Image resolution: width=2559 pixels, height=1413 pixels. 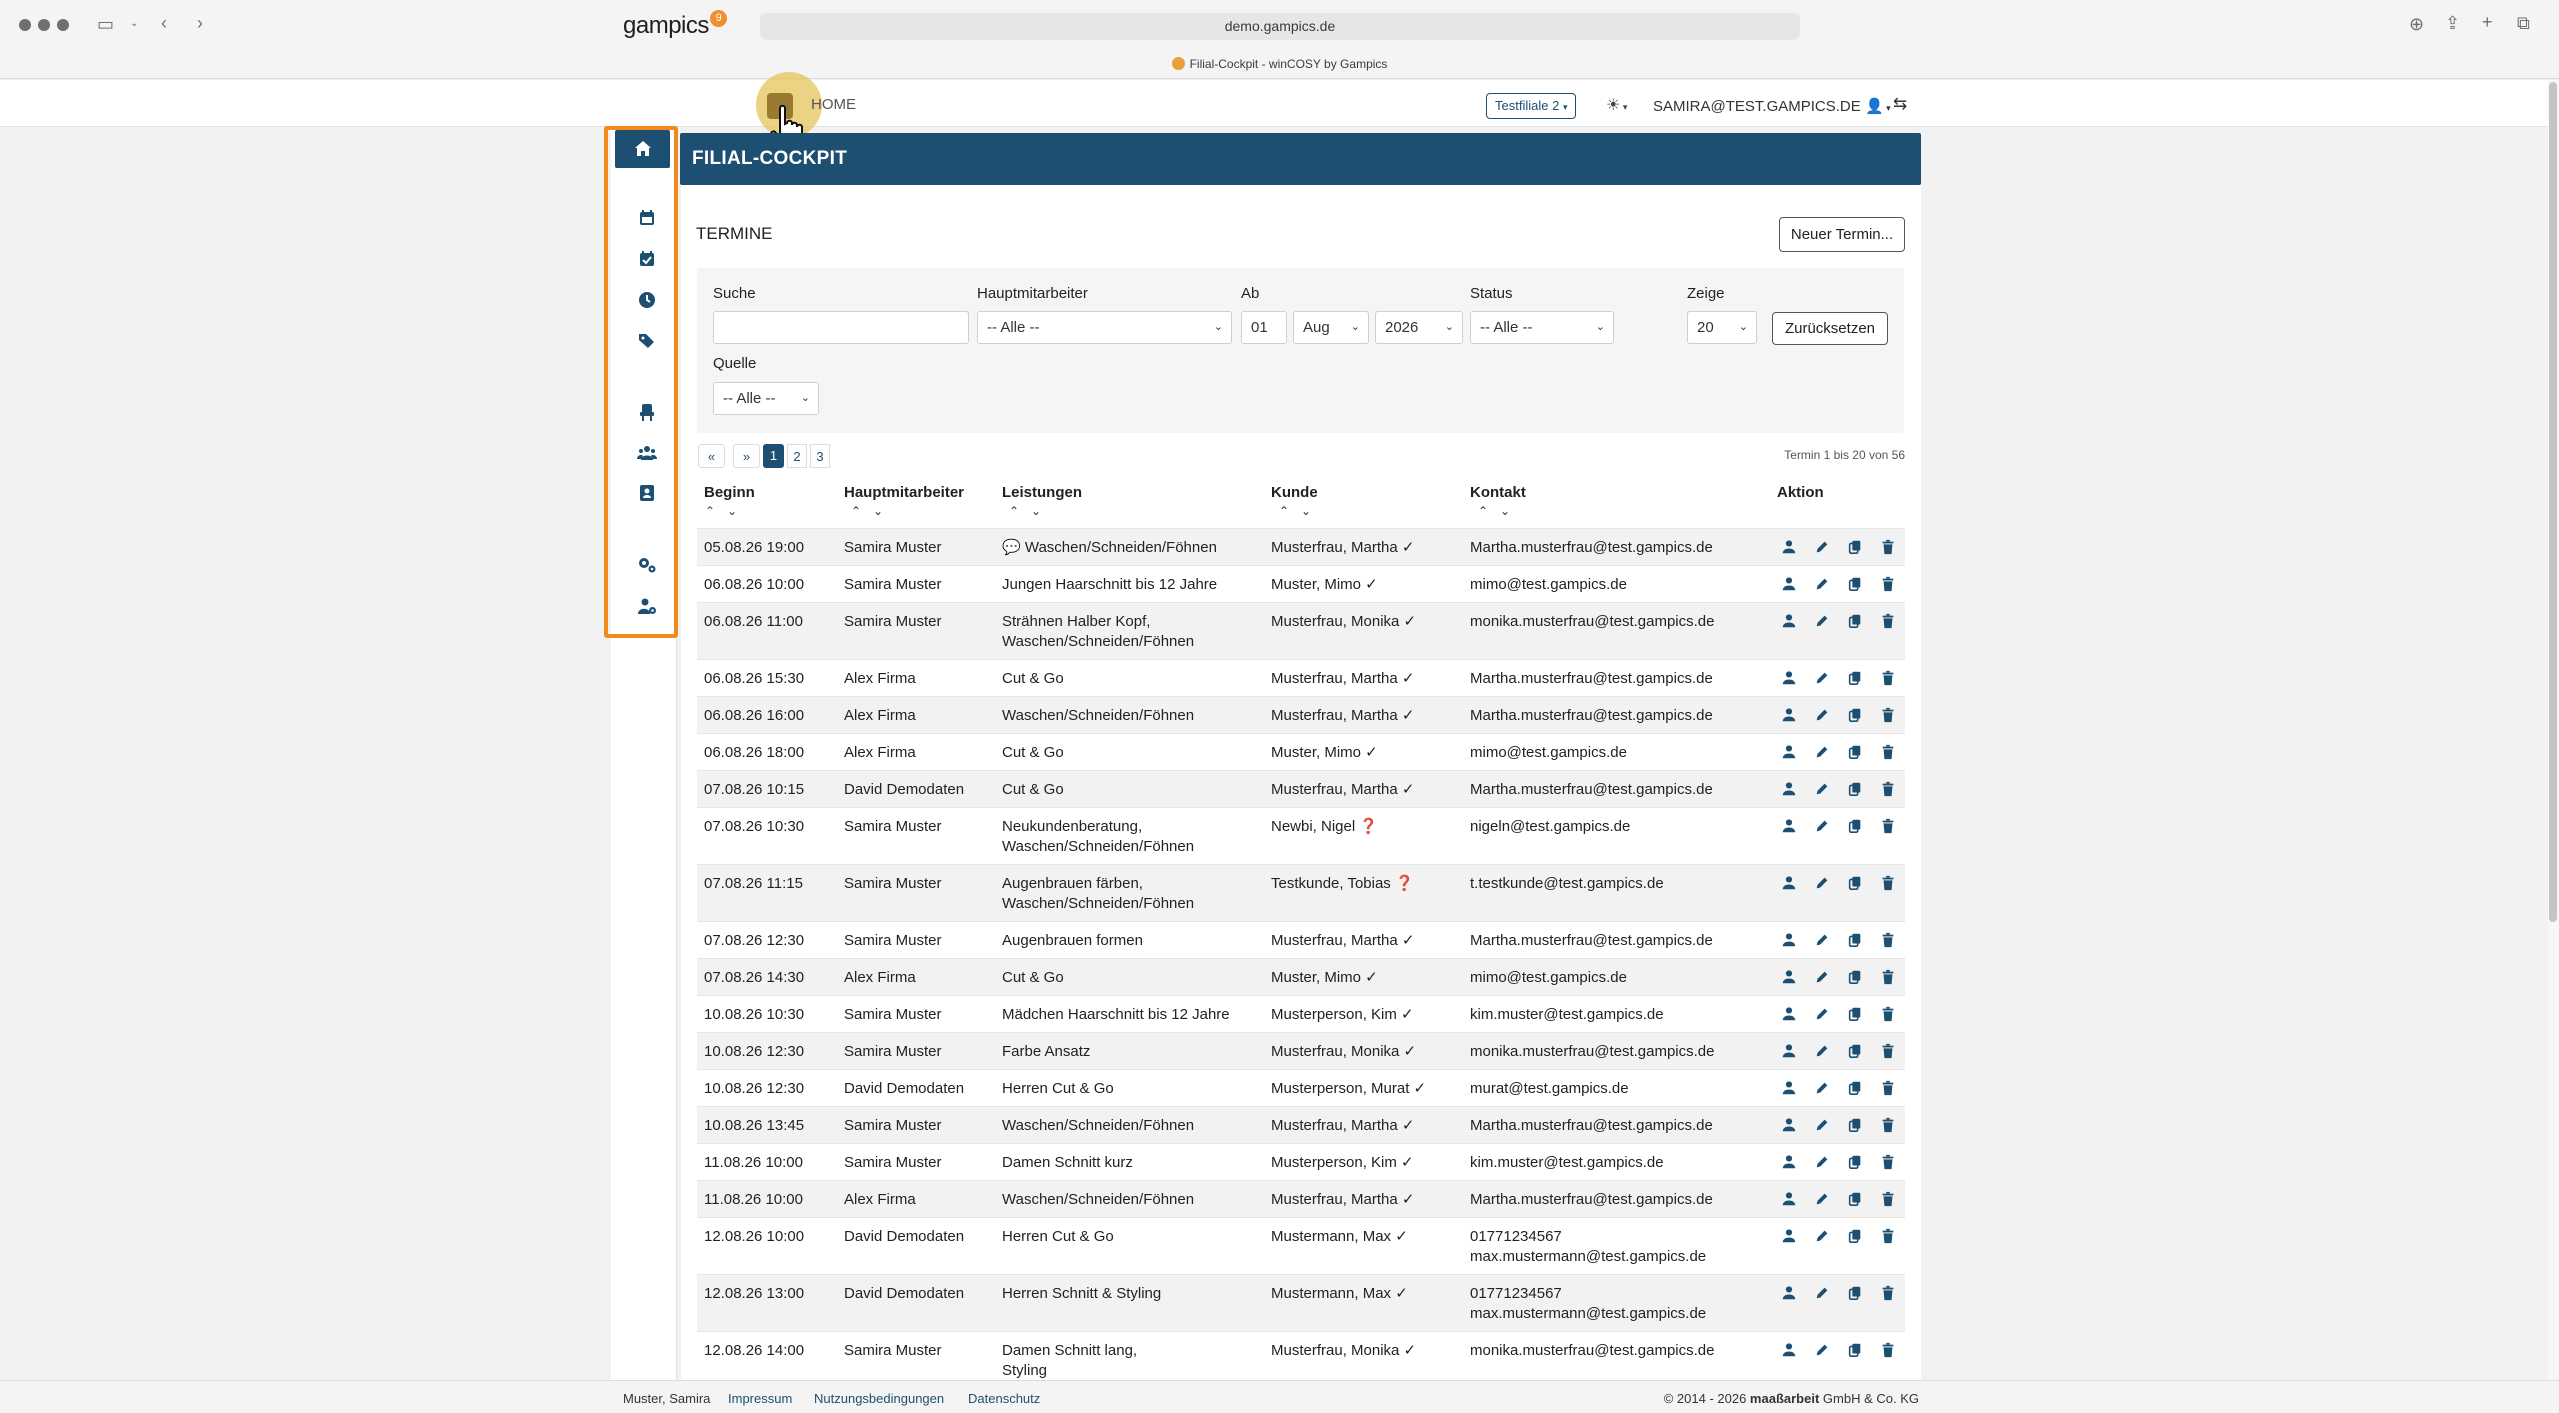 What do you see at coordinates (841, 327) in the screenshot?
I see `search-input` at bounding box center [841, 327].